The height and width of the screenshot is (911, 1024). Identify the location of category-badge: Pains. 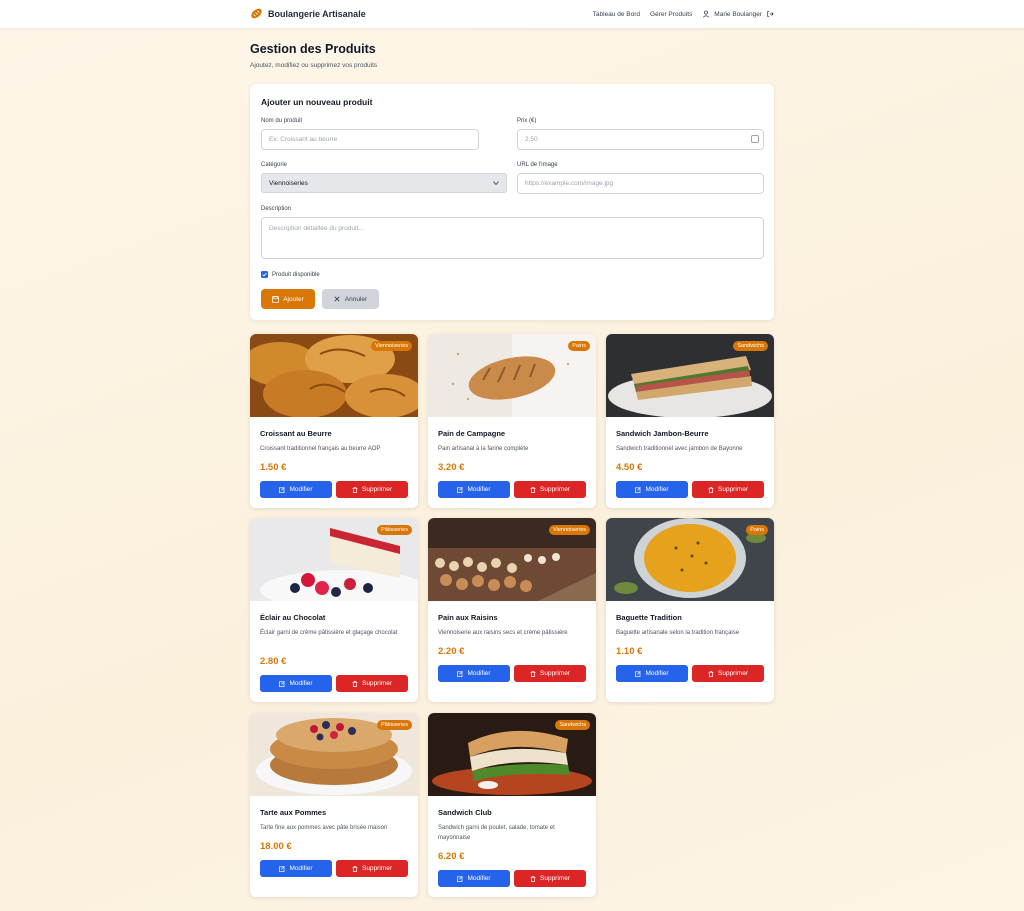
(757, 530).